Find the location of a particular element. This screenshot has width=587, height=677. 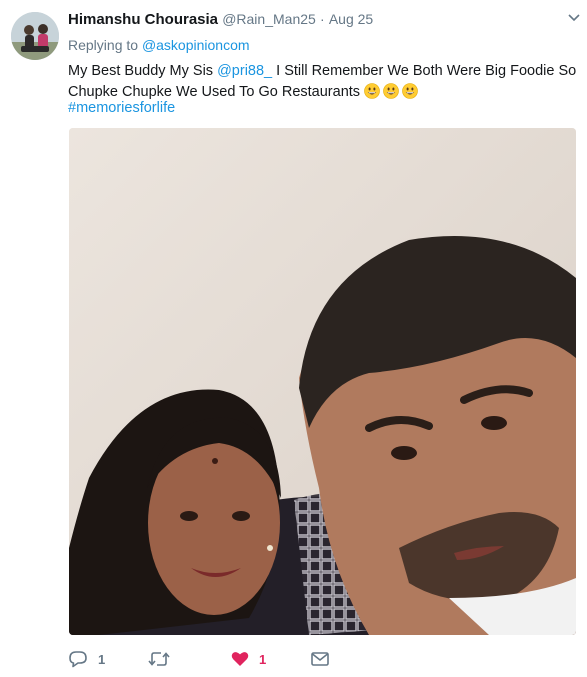

envelope-icon is located at coordinates (320, 659).